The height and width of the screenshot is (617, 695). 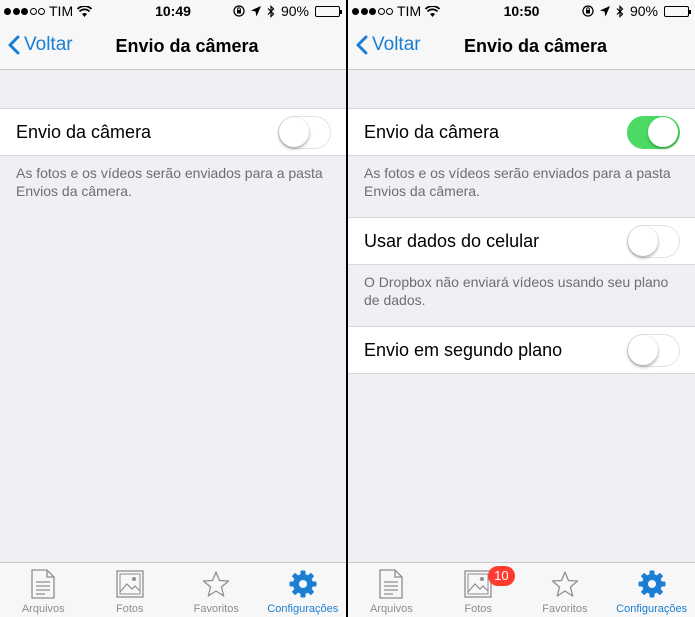 I want to click on tab-bar: Arquivos Fotos Favoritos Configurações, so click(x=173, y=589).